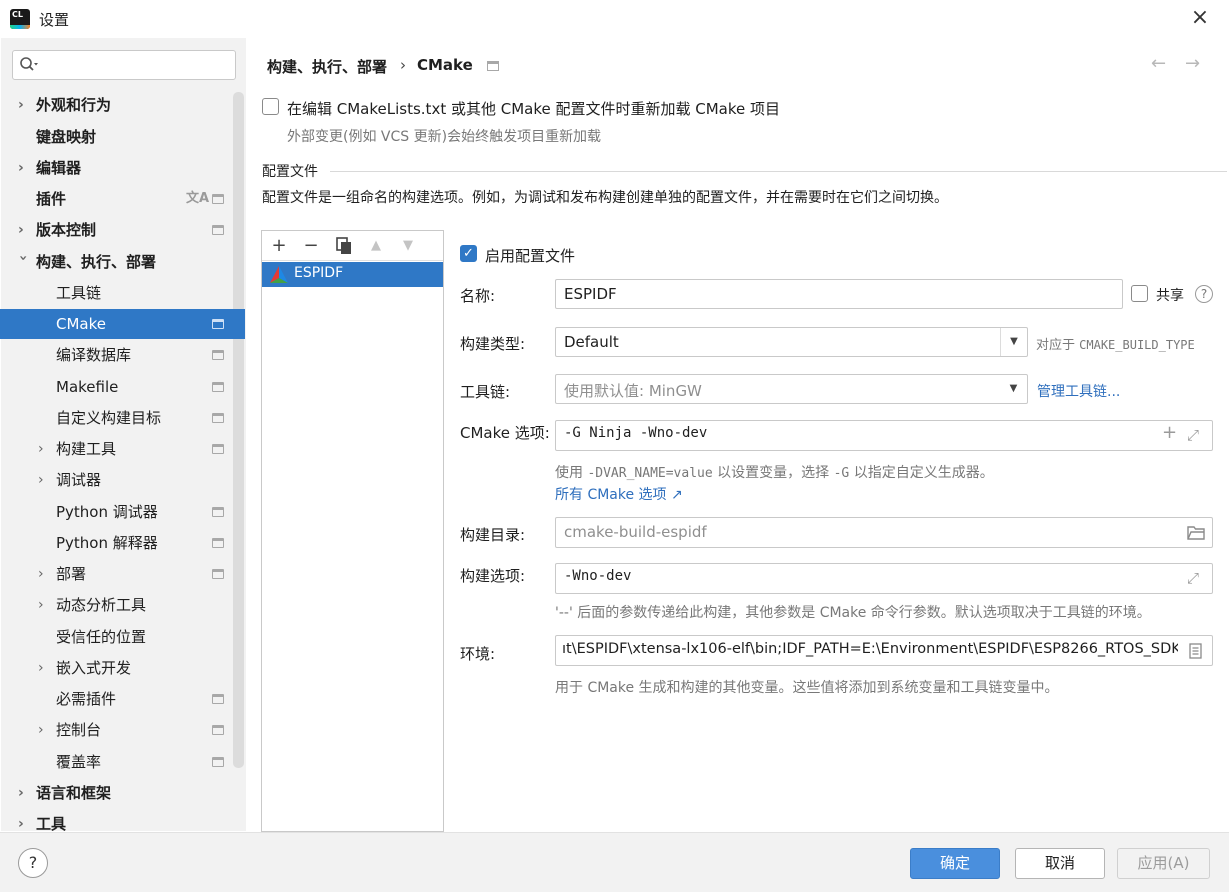 The width and height of the screenshot is (1229, 892). I want to click on sidebar-item-embedded: › 嵌入式开发, so click(116, 668).